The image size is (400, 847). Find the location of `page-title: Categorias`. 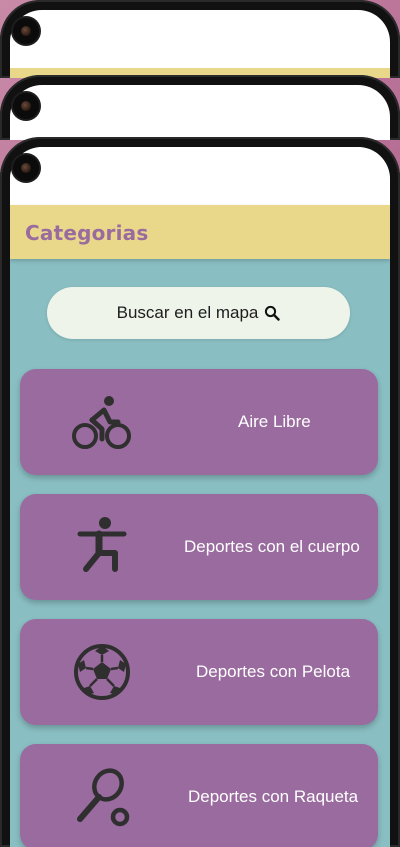

page-title: Categorias is located at coordinates (87, 233).